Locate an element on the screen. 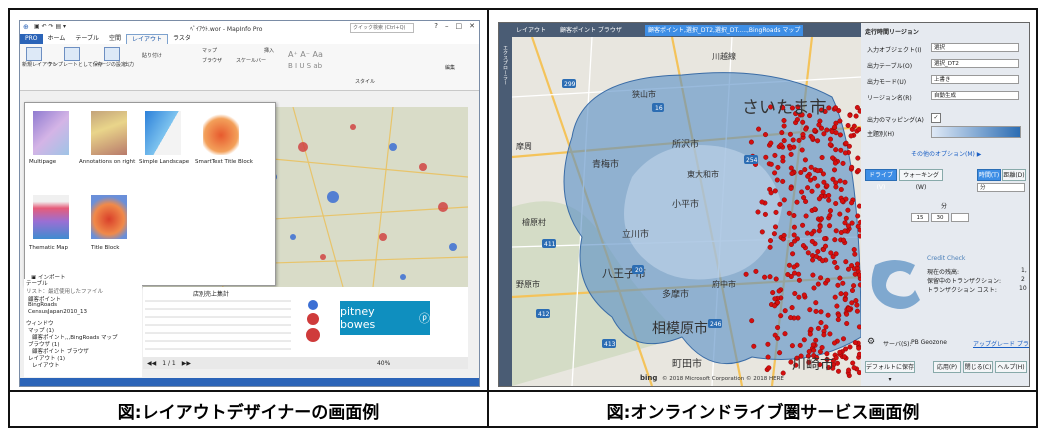 Image resolution: width=1044 pixels, height=436 pixels. output-table-field: 選択_DT2 is located at coordinates (975, 63).